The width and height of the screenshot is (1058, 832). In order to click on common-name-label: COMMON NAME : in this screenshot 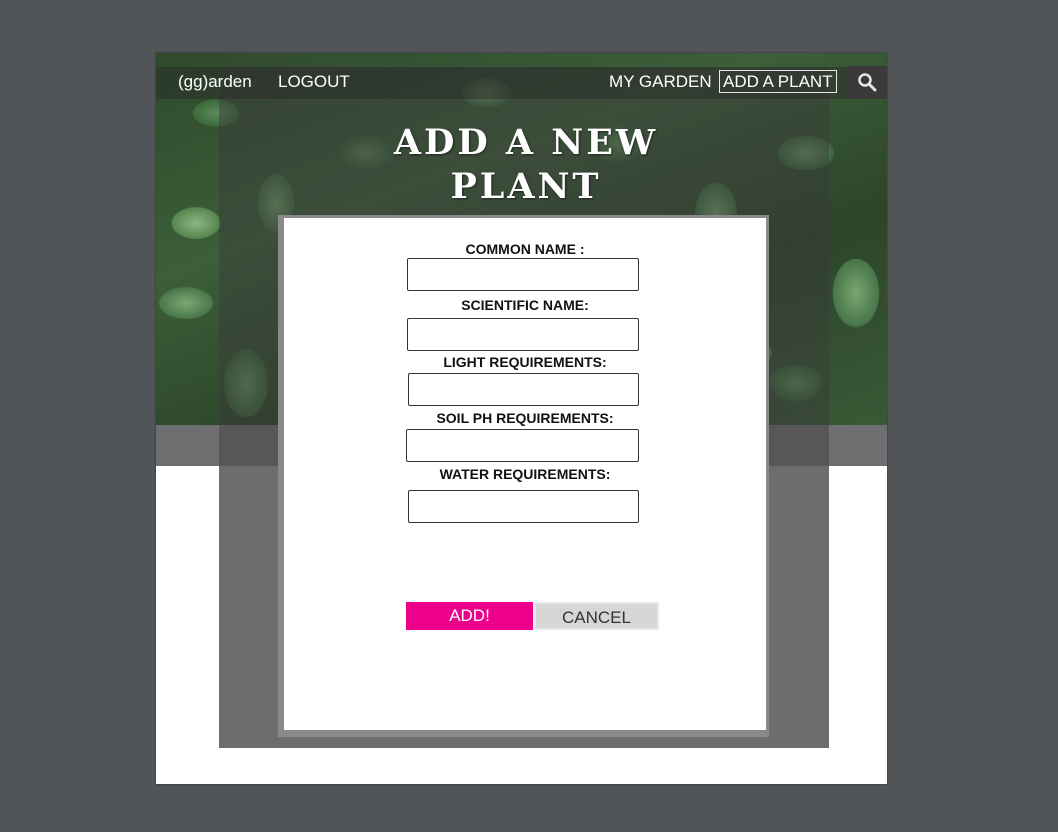, I will do `click(525, 249)`.